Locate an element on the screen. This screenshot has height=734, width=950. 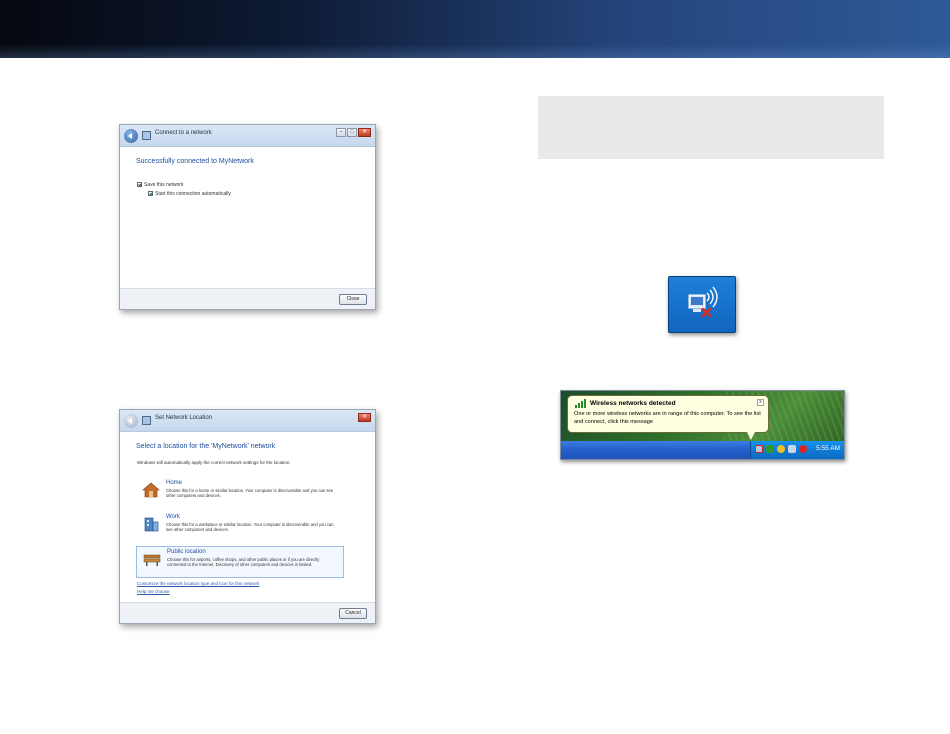
start-auto-checkbox is located at coordinates (150, 193).